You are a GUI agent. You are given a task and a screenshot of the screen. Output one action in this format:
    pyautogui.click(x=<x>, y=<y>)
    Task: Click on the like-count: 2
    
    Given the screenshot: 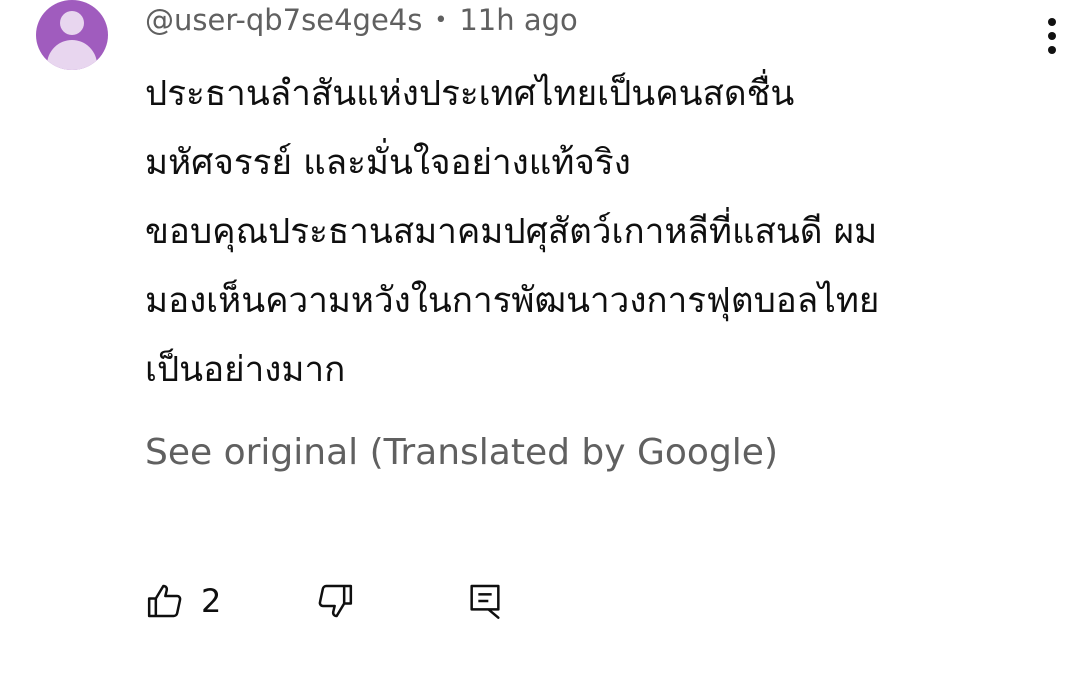 What is the action you would take?
    pyautogui.click(x=211, y=601)
    